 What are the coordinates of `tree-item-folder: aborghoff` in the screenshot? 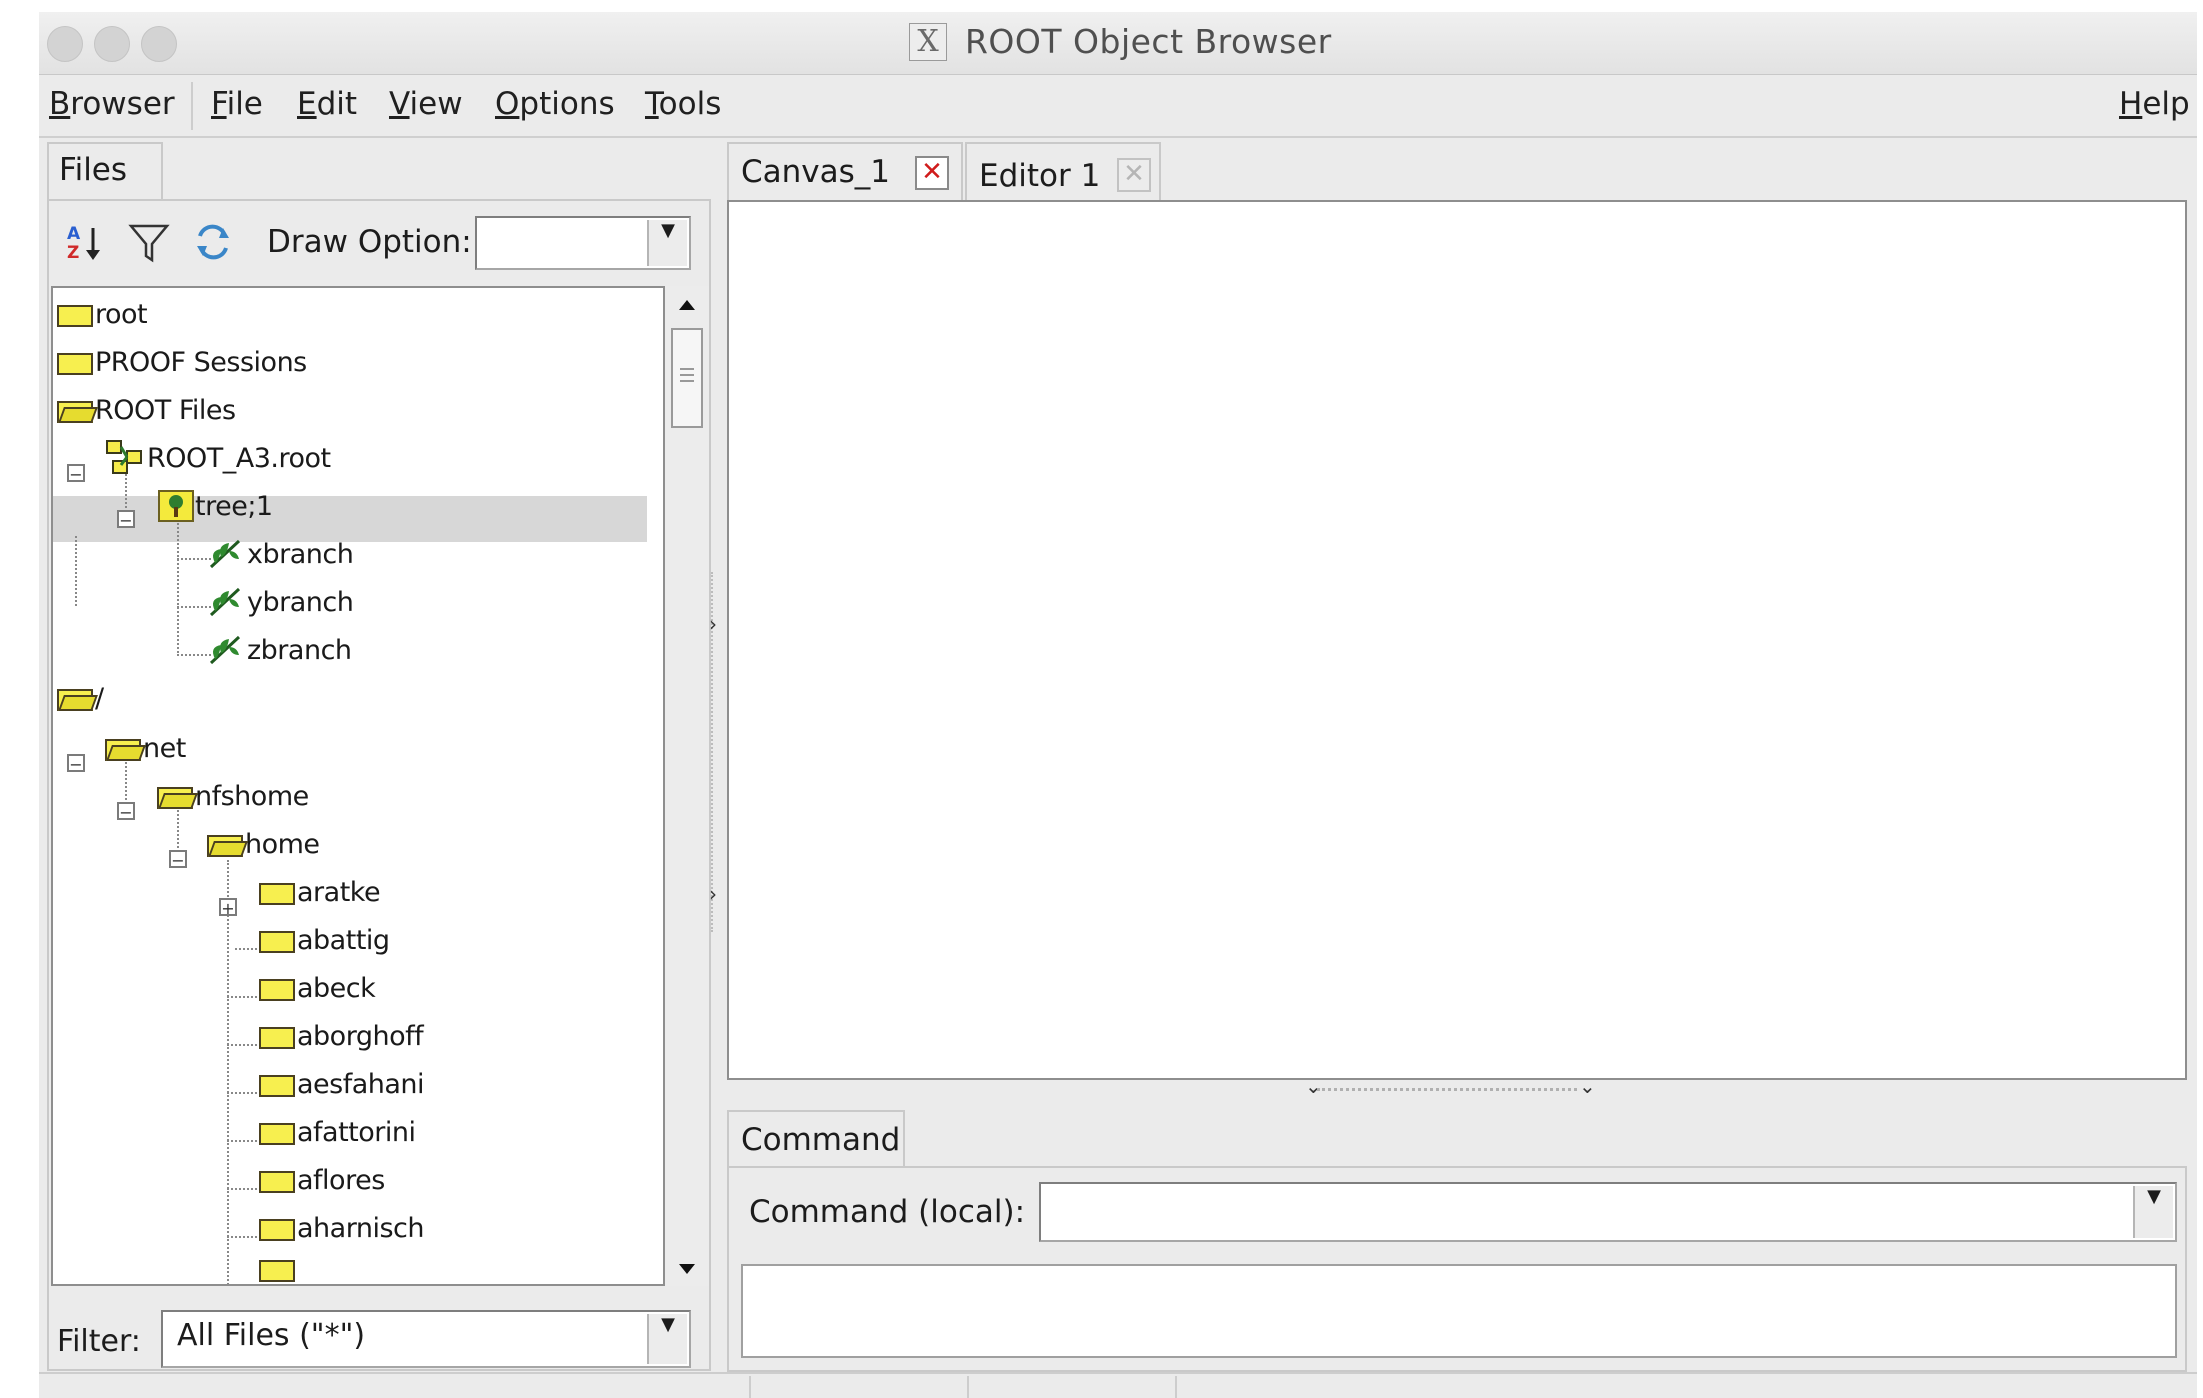 It's located at (341, 1036).